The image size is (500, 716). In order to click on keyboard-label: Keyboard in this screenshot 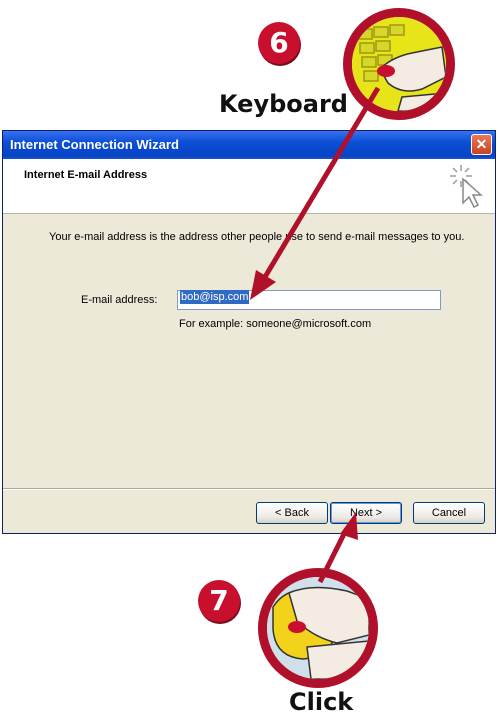, I will do `click(283, 104)`.